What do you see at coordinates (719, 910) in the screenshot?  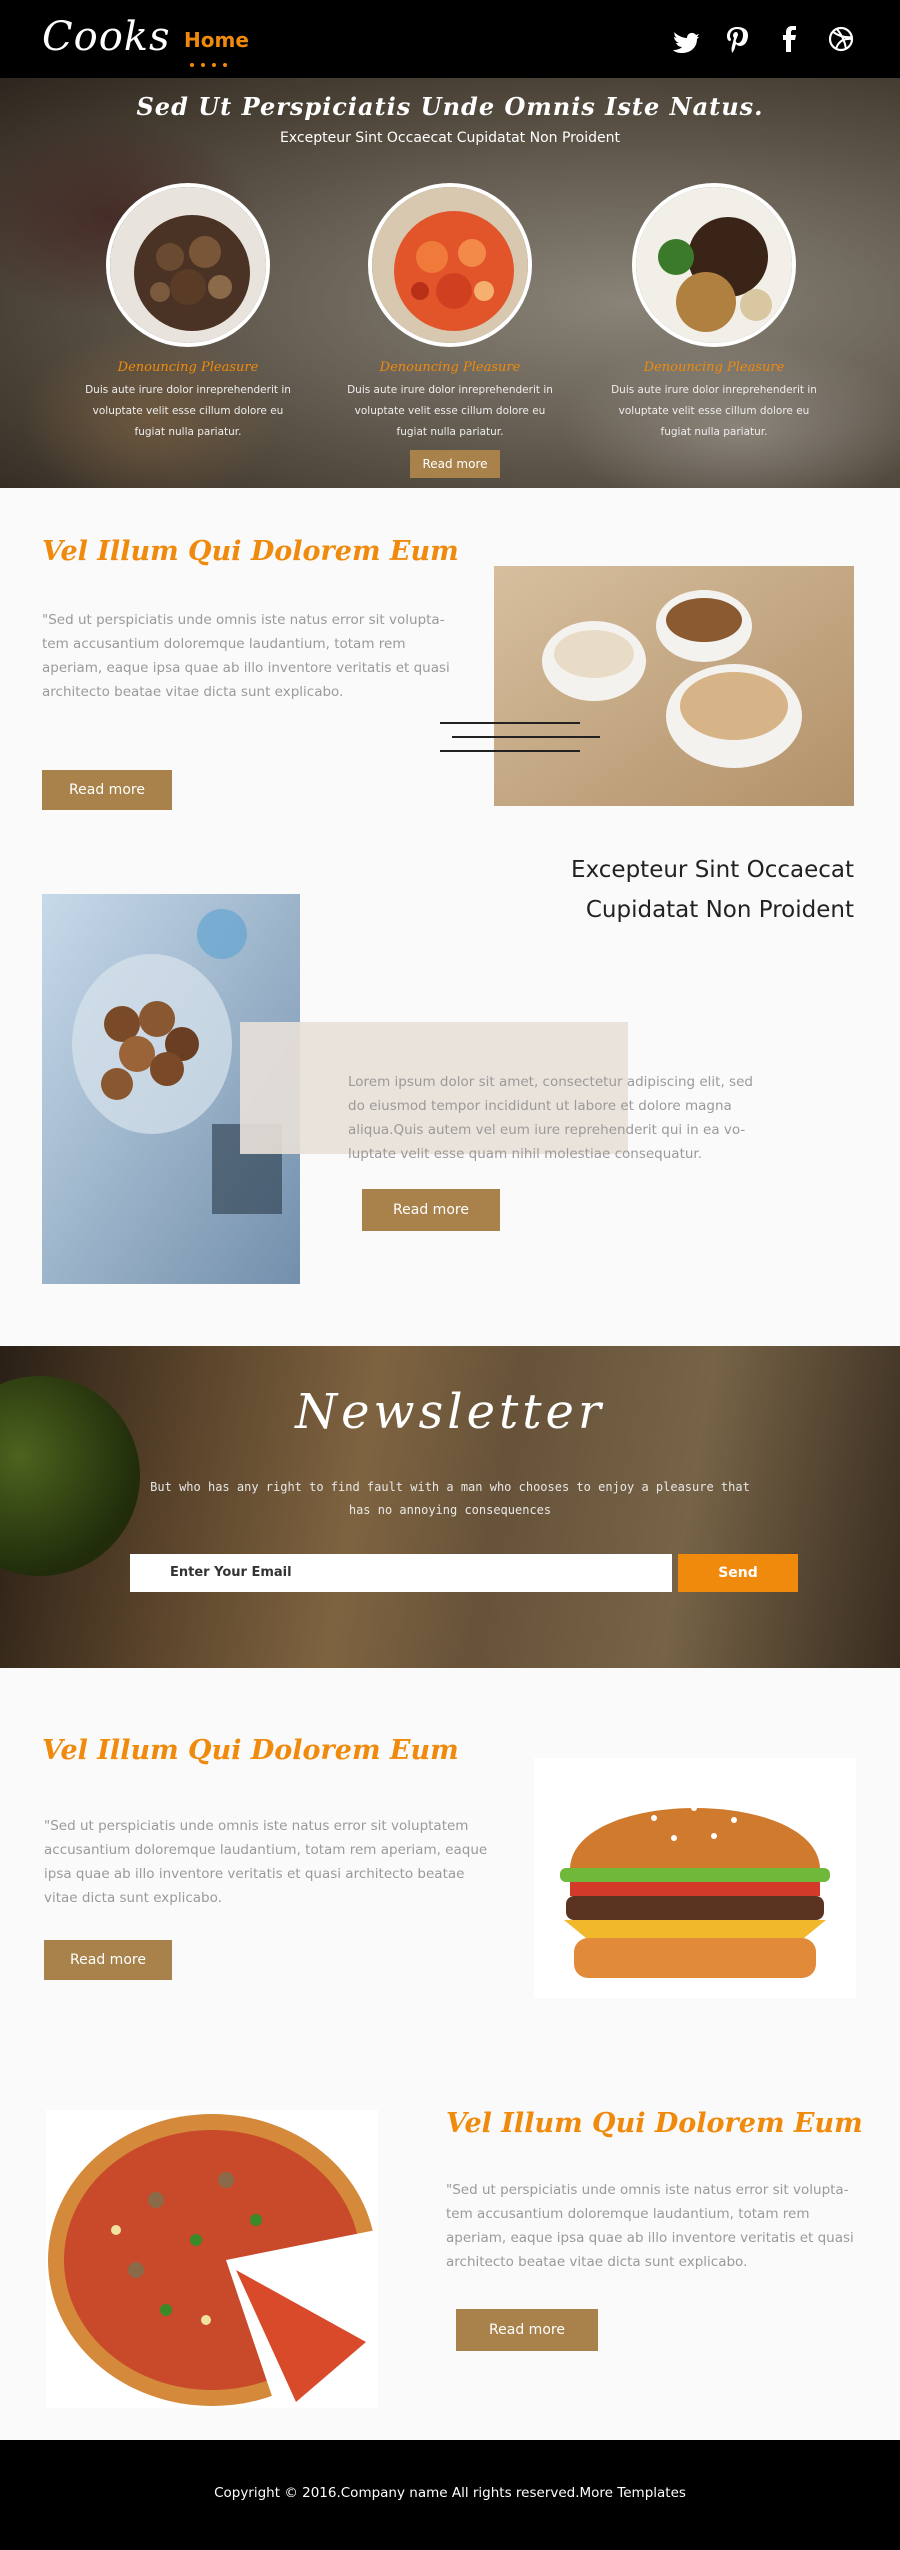 I see `section2-heading-line2: Cupidatat Non Proident` at bounding box center [719, 910].